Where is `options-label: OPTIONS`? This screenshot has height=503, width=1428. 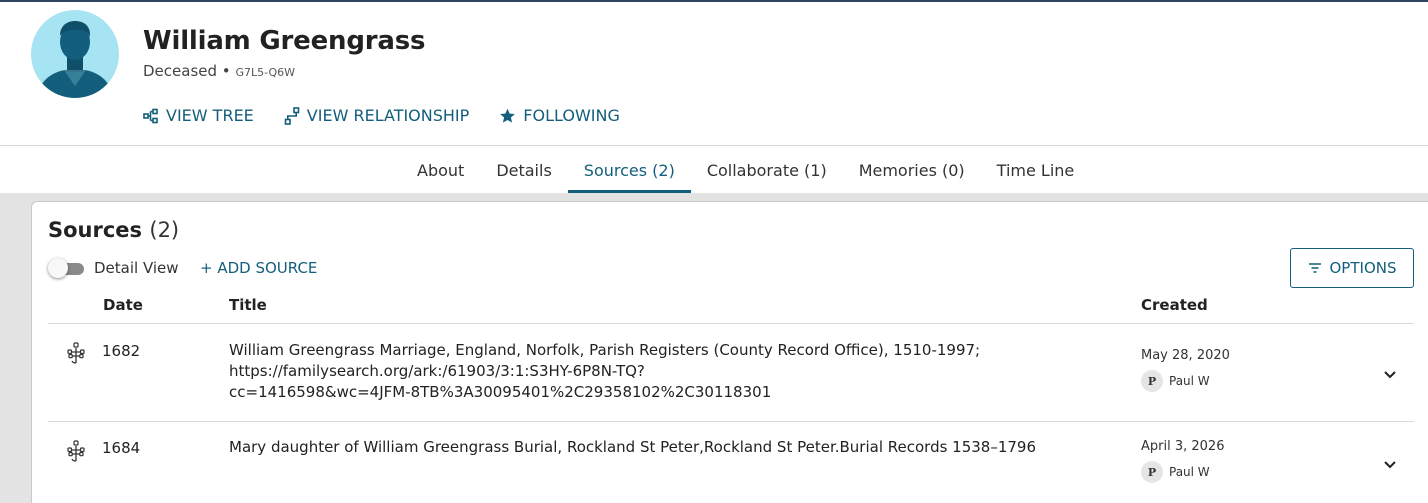
options-label: OPTIONS is located at coordinates (1363, 268).